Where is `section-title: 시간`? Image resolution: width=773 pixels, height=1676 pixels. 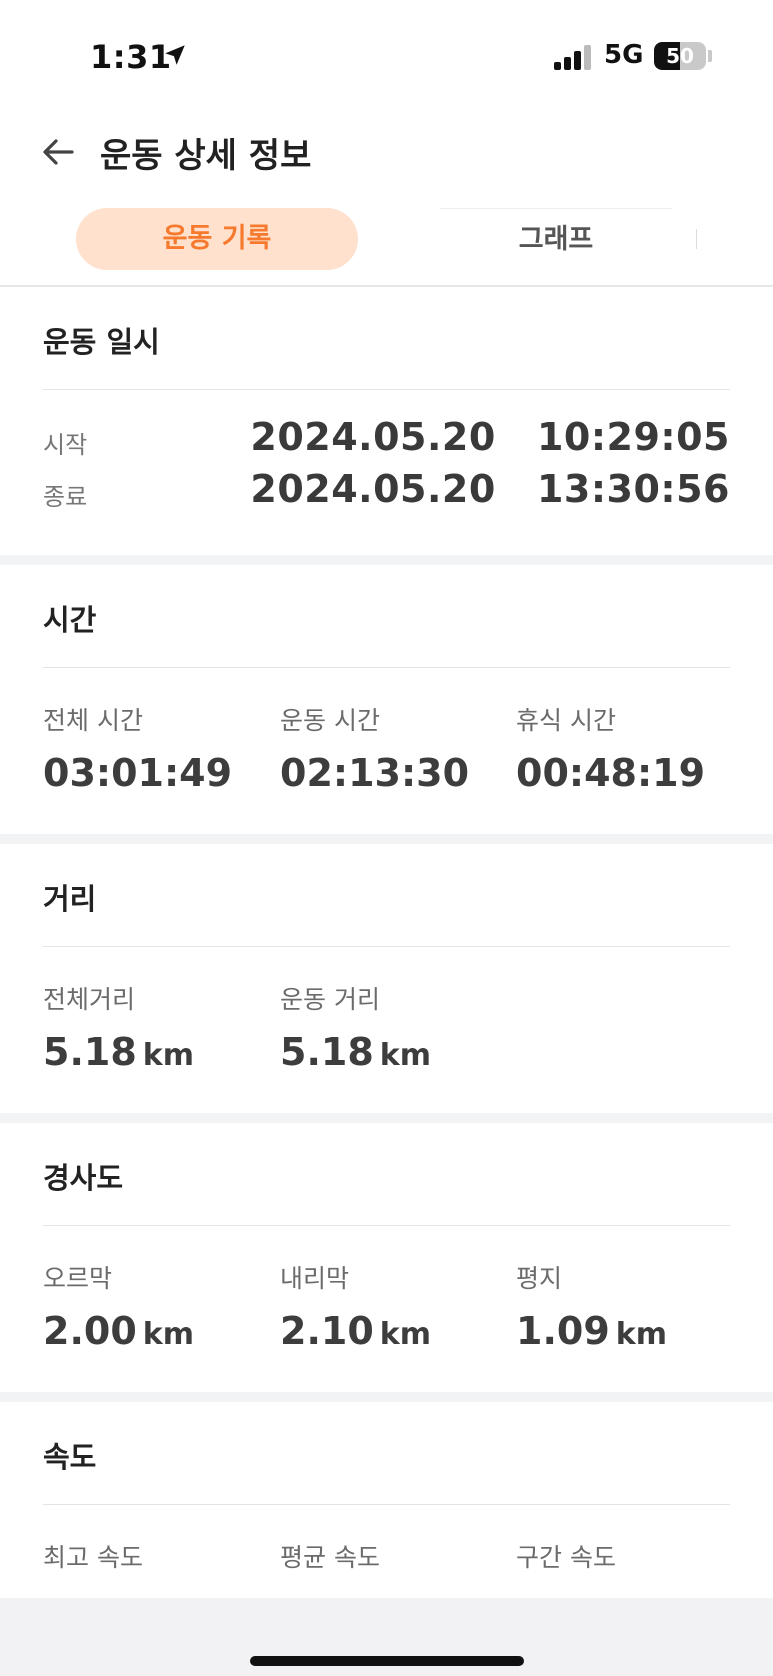 section-title: 시간 is located at coordinates (70, 620).